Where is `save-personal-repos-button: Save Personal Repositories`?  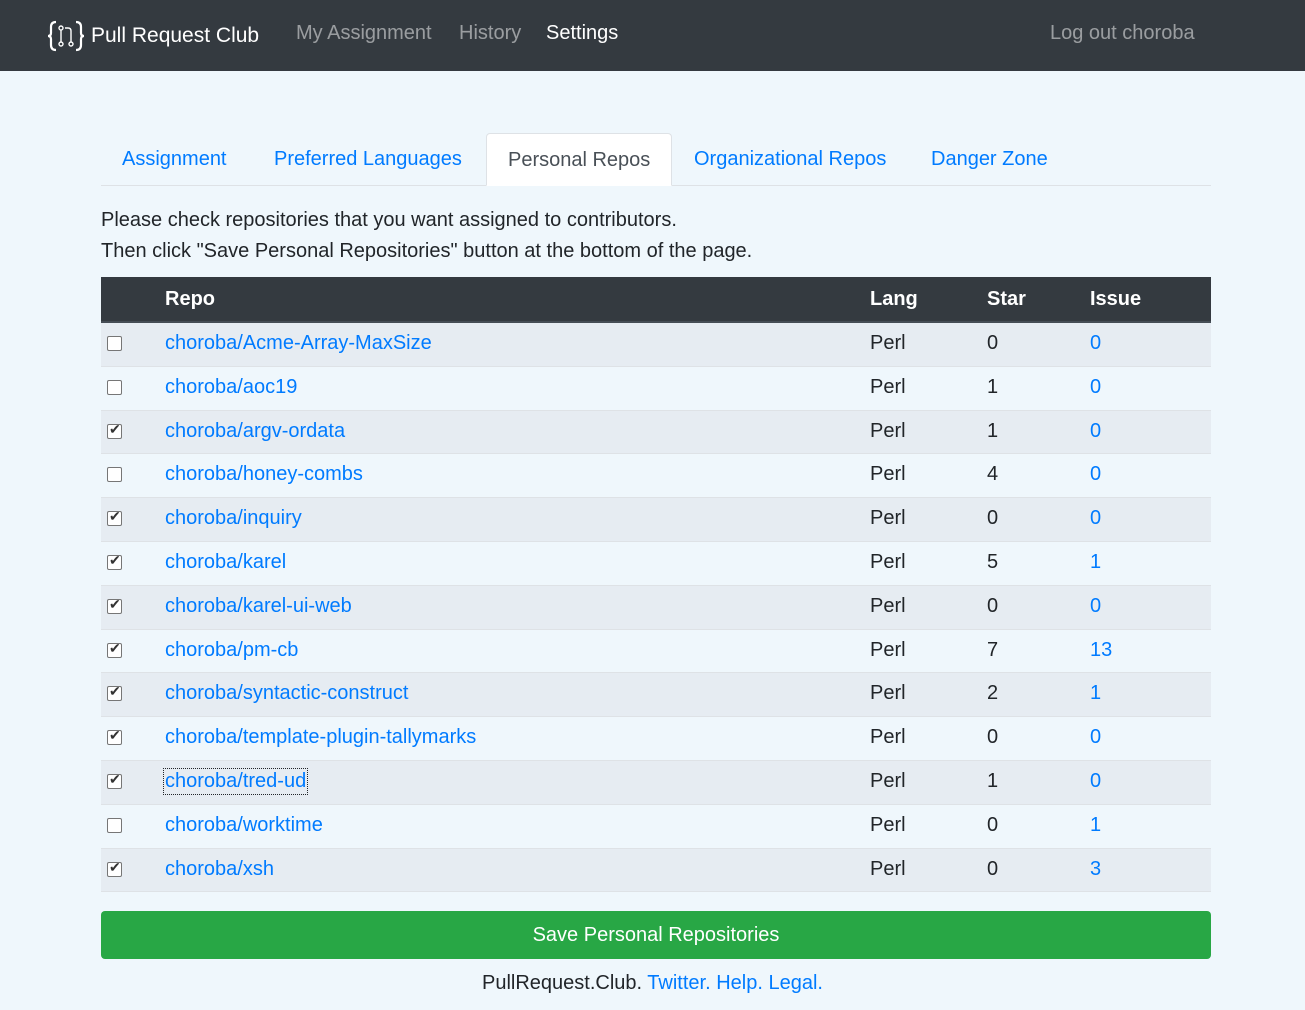 save-personal-repos-button: Save Personal Repositories is located at coordinates (656, 935).